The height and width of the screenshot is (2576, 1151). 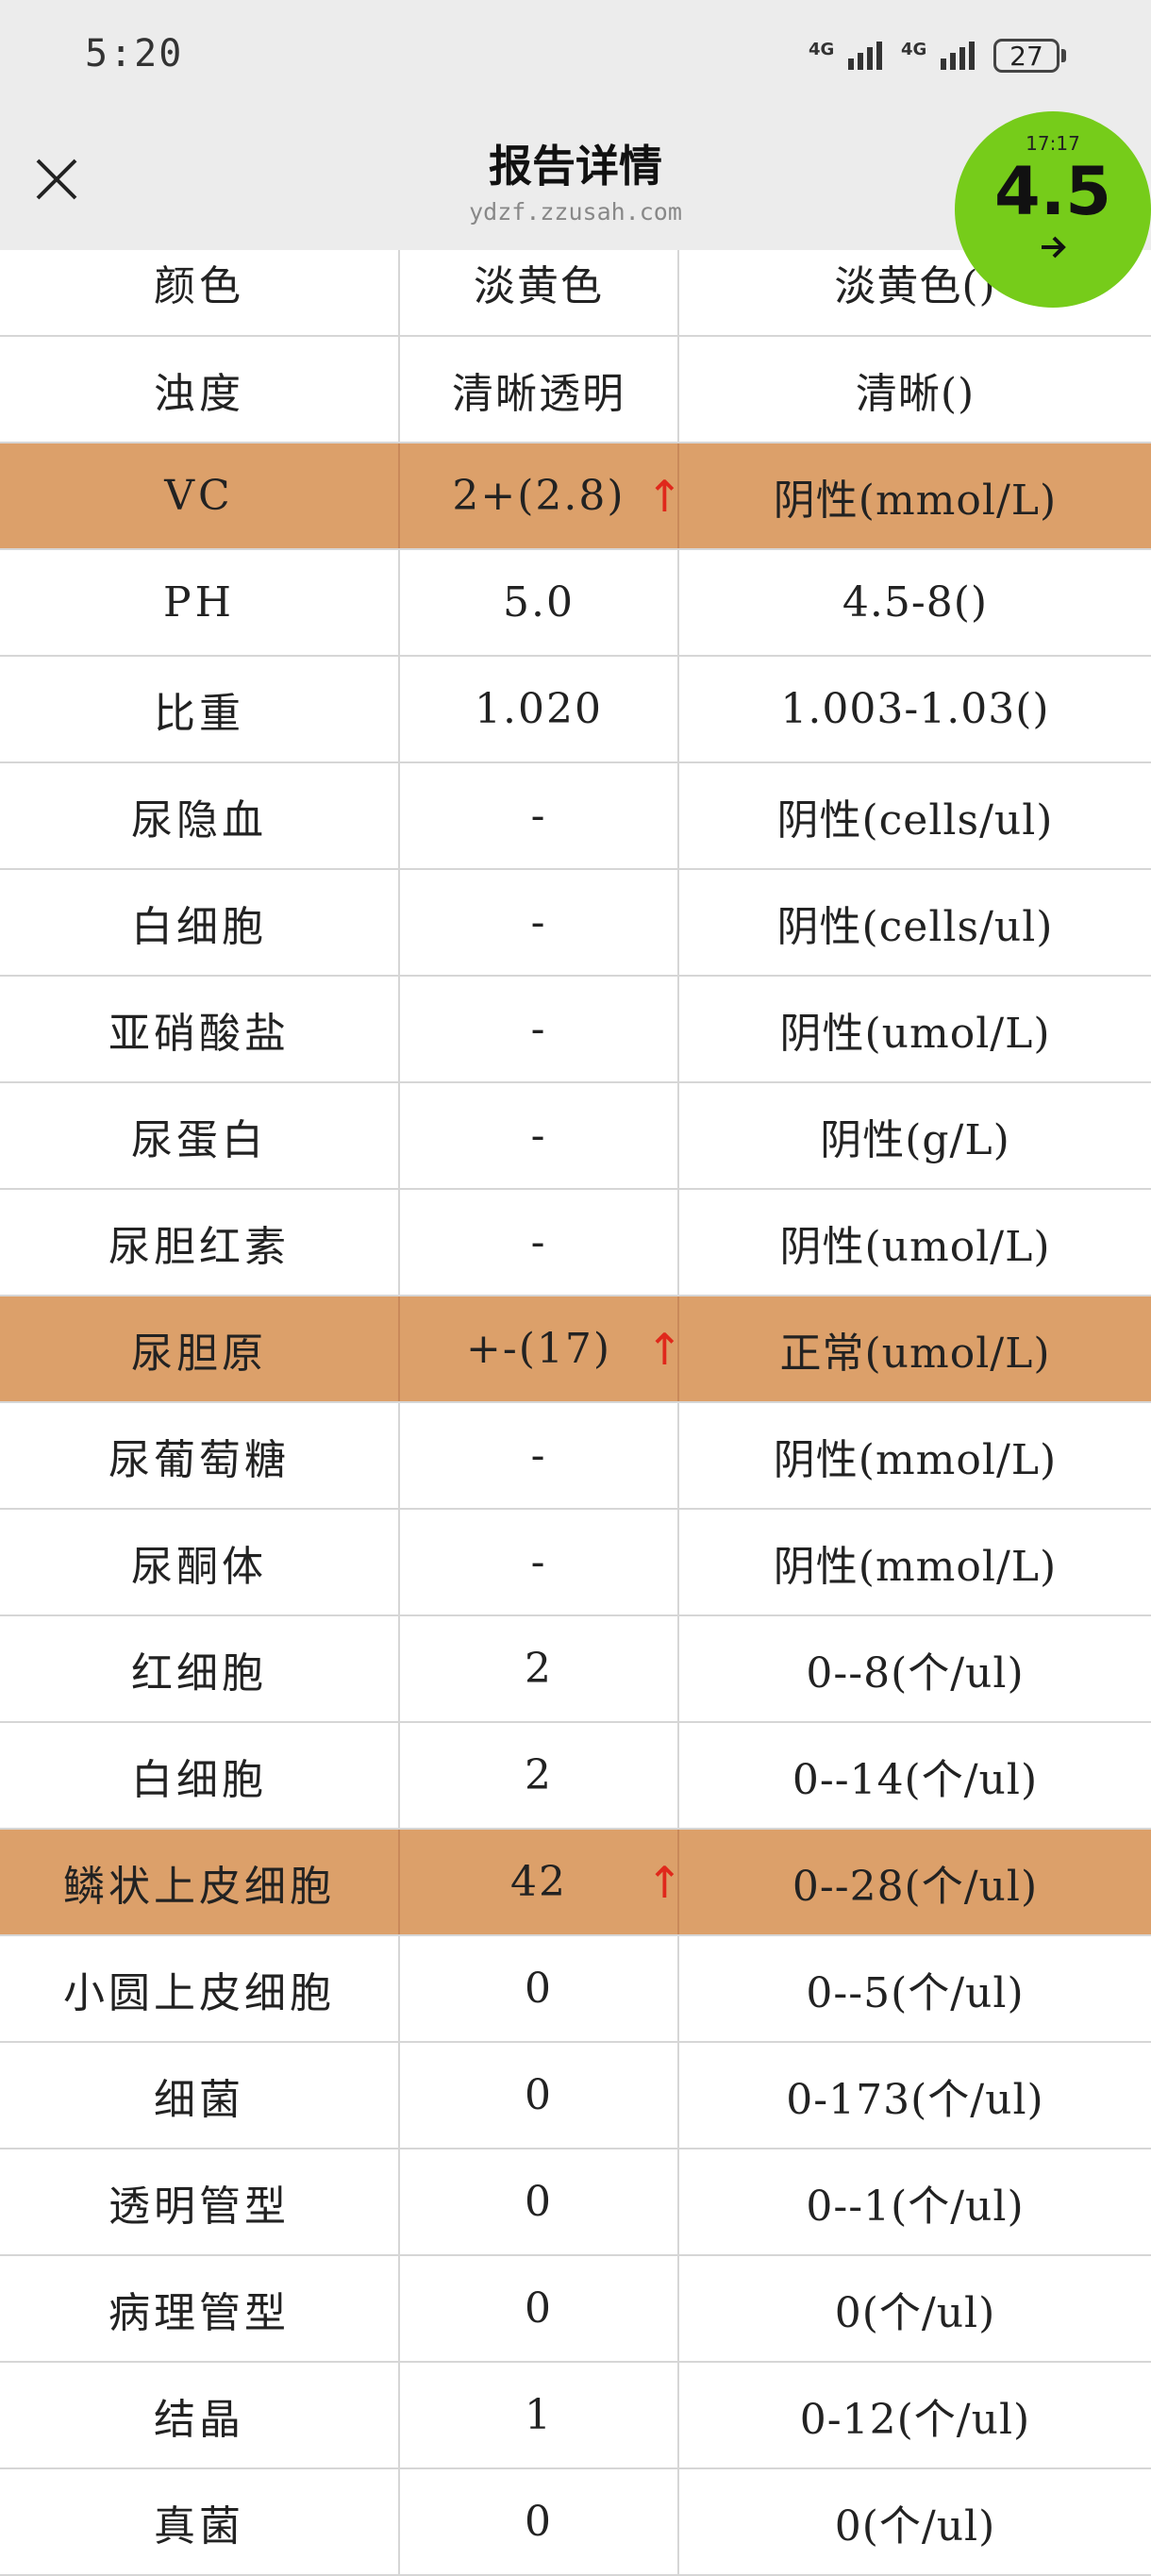 I want to click on table-row: 比重 1.020 1.003-1.03(), so click(x=575, y=710).